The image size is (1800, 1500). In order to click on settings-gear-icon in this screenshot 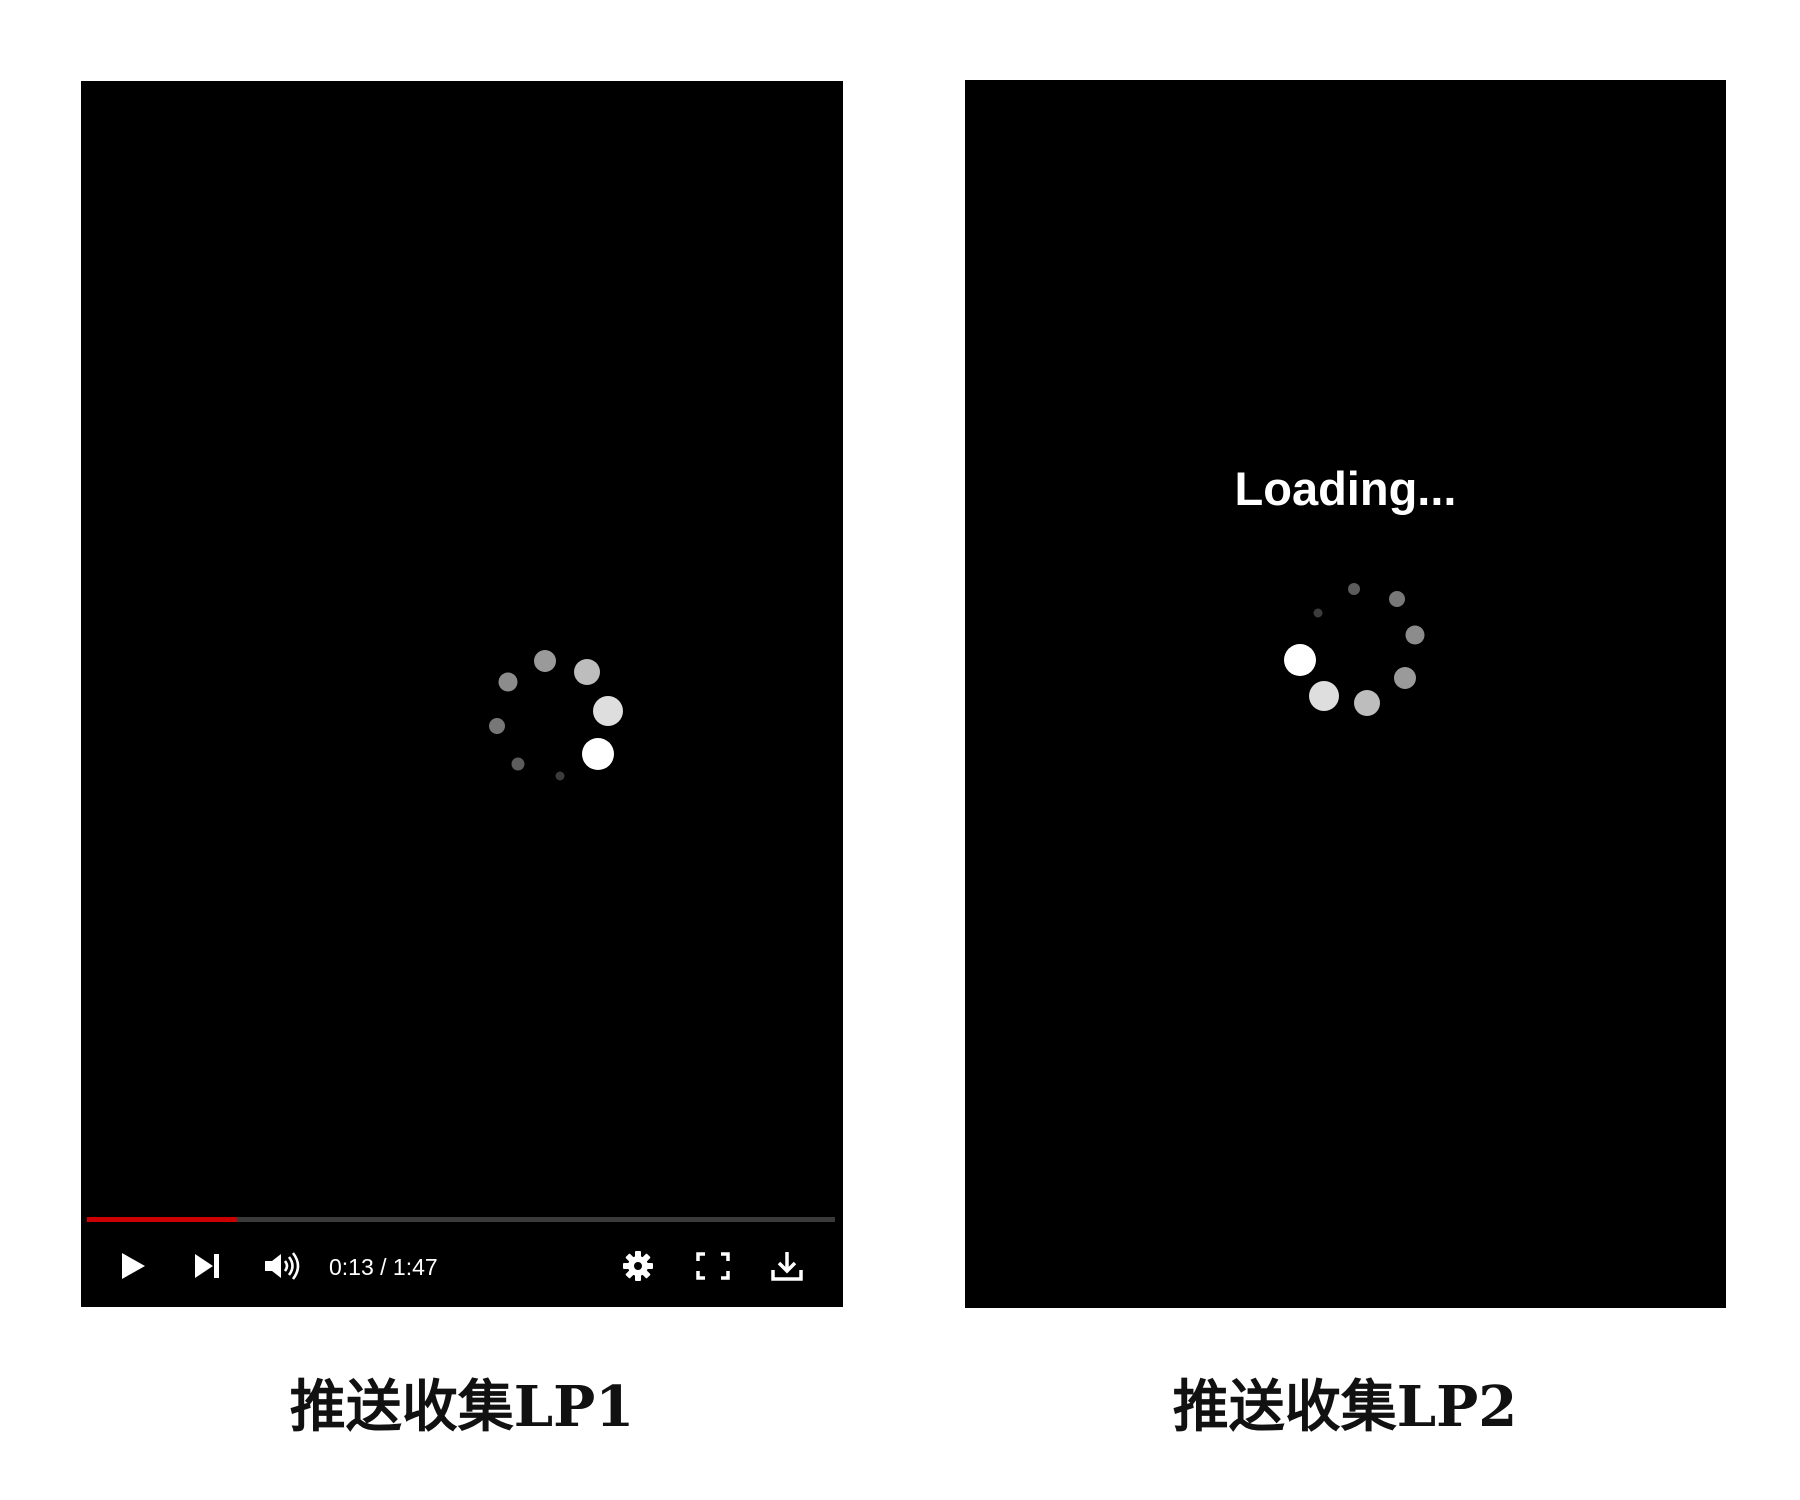, I will do `click(638, 1266)`.